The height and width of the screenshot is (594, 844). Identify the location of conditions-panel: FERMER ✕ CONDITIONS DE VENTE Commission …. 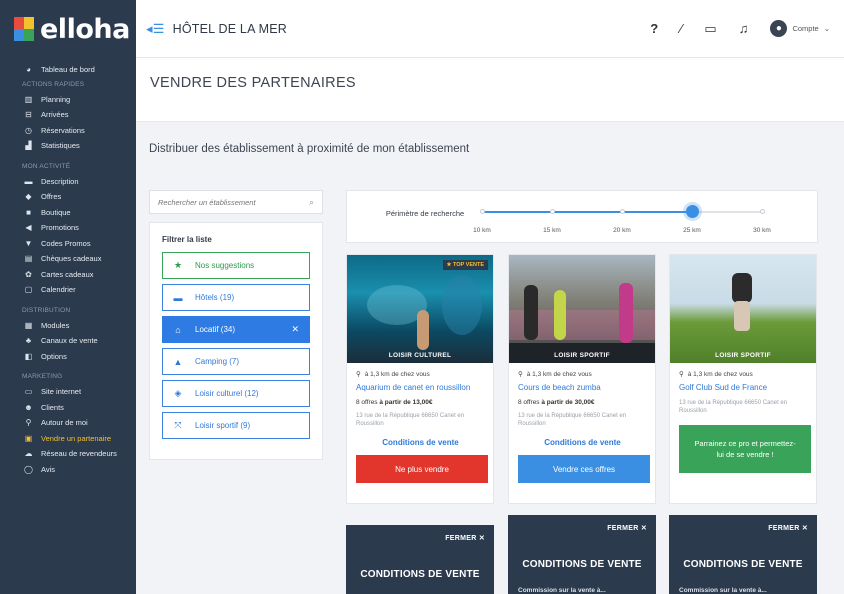
(582, 554).